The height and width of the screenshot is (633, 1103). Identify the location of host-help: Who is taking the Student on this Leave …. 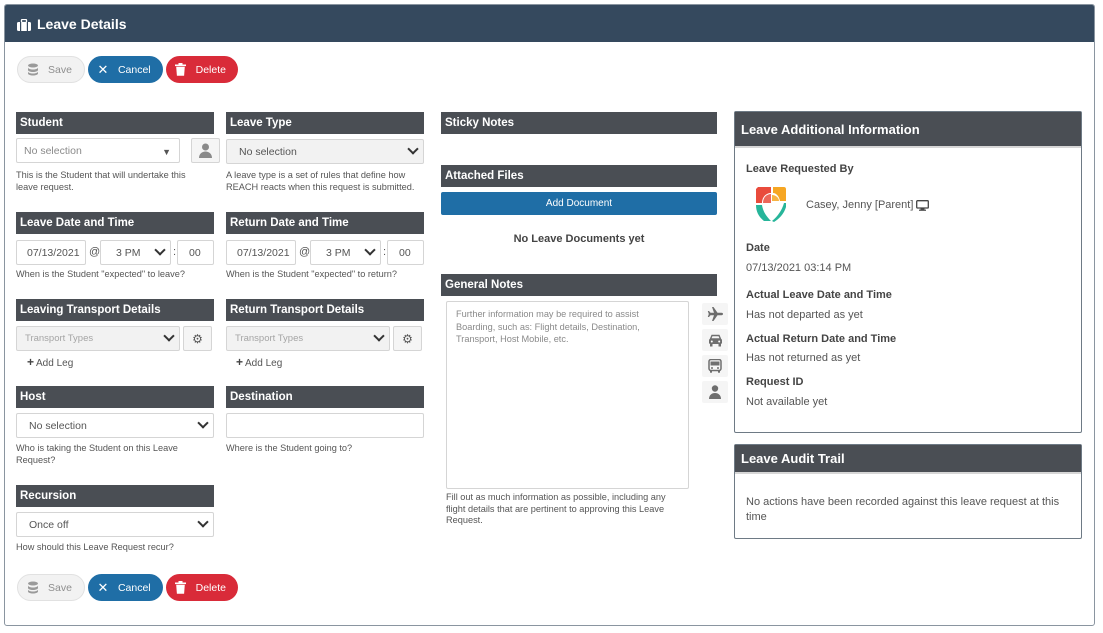
(97, 454).